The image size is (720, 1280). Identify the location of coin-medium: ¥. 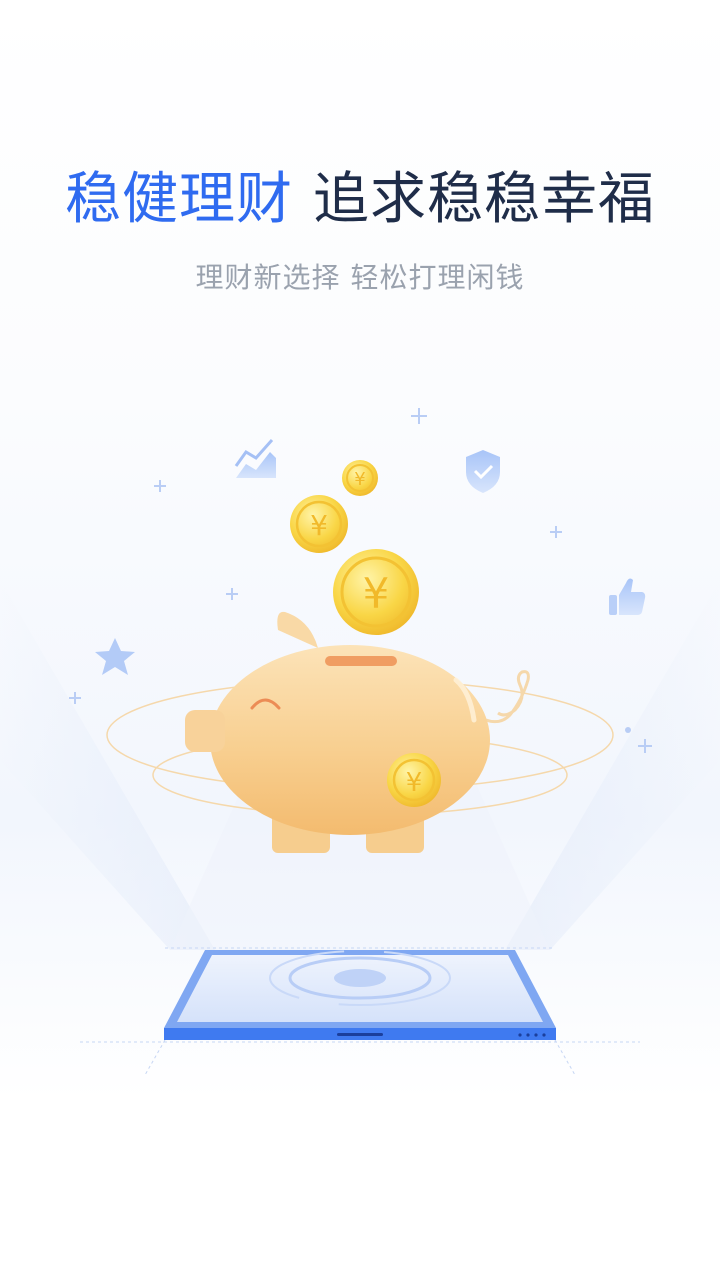
(319, 524).